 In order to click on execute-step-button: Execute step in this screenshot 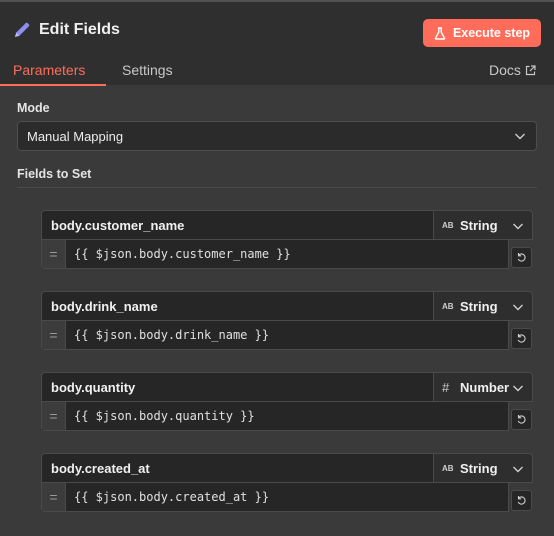, I will do `click(482, 33)`.